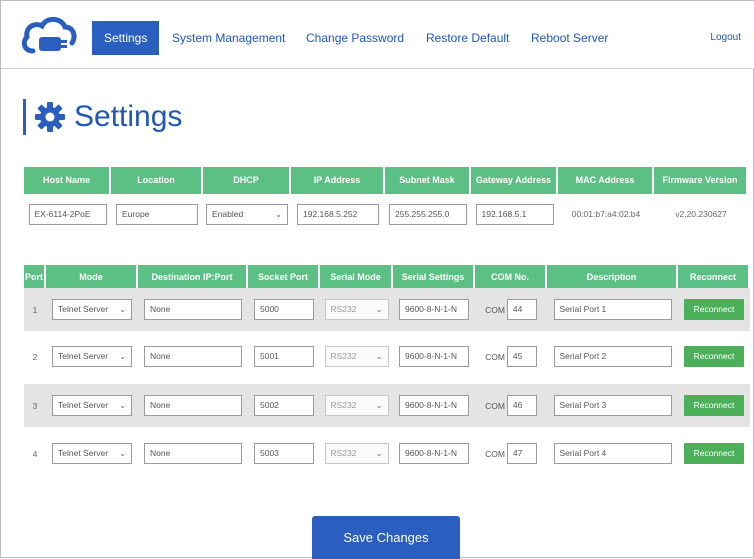 The image size is (754, 559). What do you see at coordinates (521, 356) in the screenshot?
I see `com-number-input: 45` at bounding box center [521, 356].